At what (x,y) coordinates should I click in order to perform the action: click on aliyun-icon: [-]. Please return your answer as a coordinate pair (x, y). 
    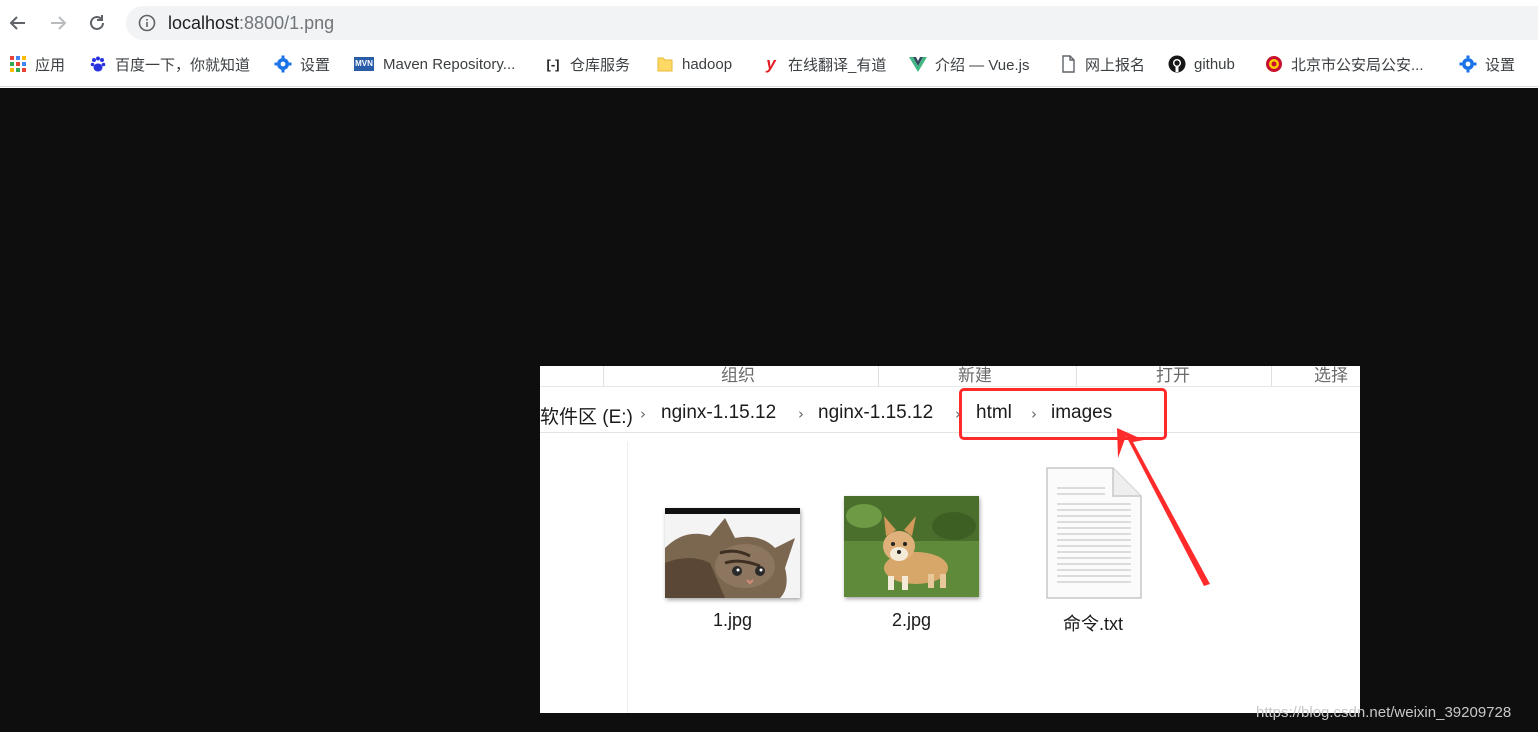
    Looking at the image, I should click on (553, 64).